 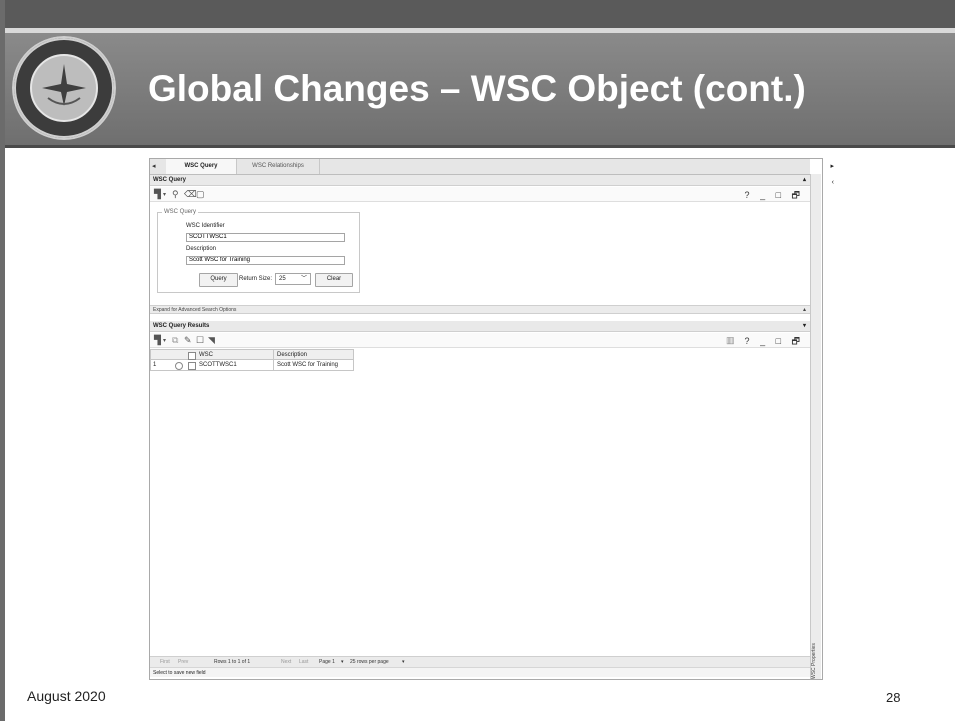 I want to click on pager-prev-link: Prev, so click(x=183, y=662).